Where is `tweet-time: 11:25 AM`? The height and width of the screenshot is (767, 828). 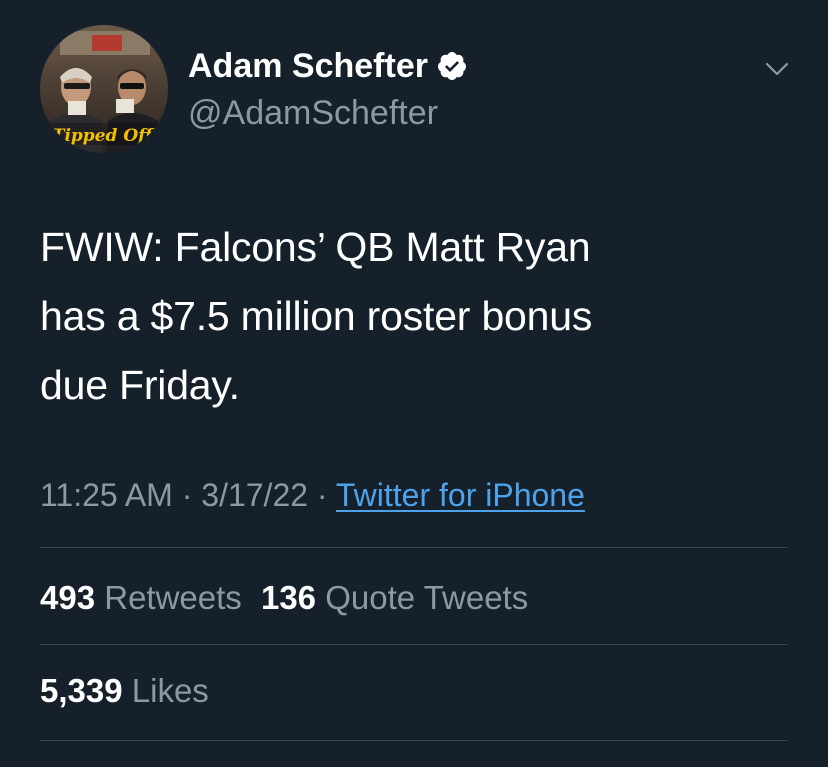 tweet-time: 11:25 AM is located at coordinates (106, 495).